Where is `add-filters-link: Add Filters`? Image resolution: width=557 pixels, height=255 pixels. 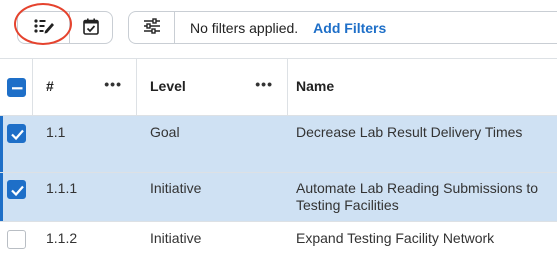
add-filters-link: Add Filters is located at coordinates (349, 28).